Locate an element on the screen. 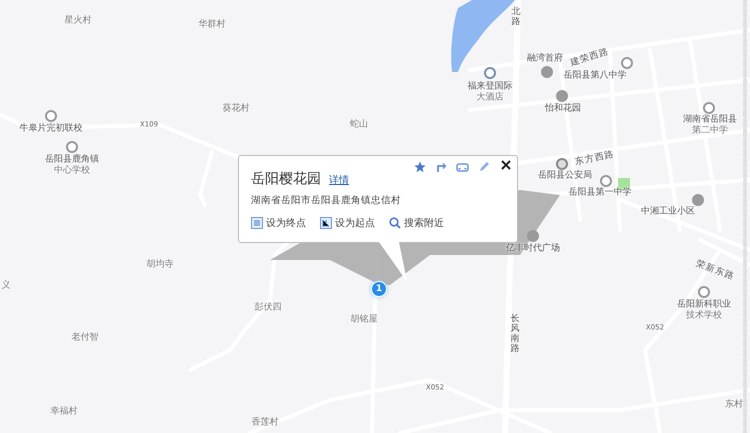 This screenshot has height=433, width=750. details-link: 详情 is located at coordinates (339, 180).